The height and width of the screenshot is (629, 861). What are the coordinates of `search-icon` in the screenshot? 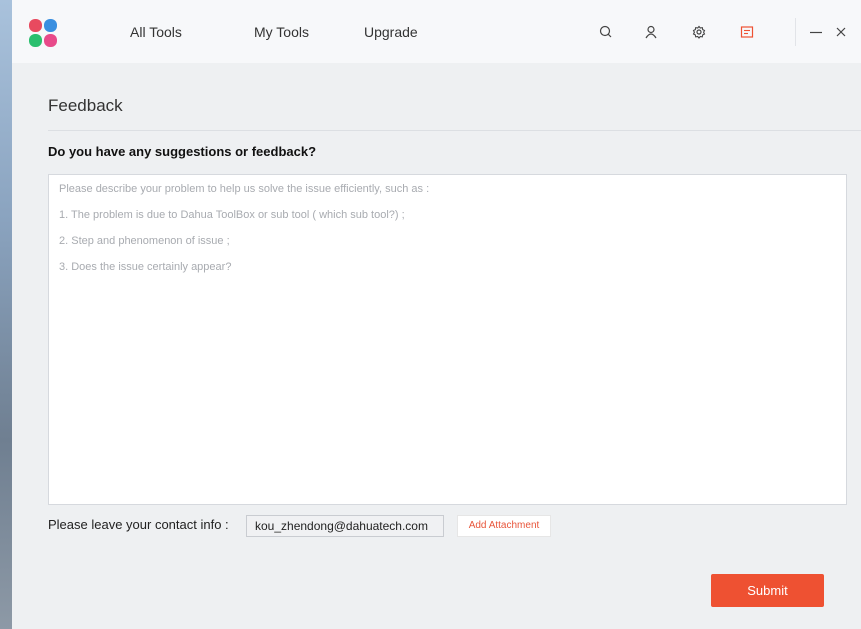 It's located at (606, 32).